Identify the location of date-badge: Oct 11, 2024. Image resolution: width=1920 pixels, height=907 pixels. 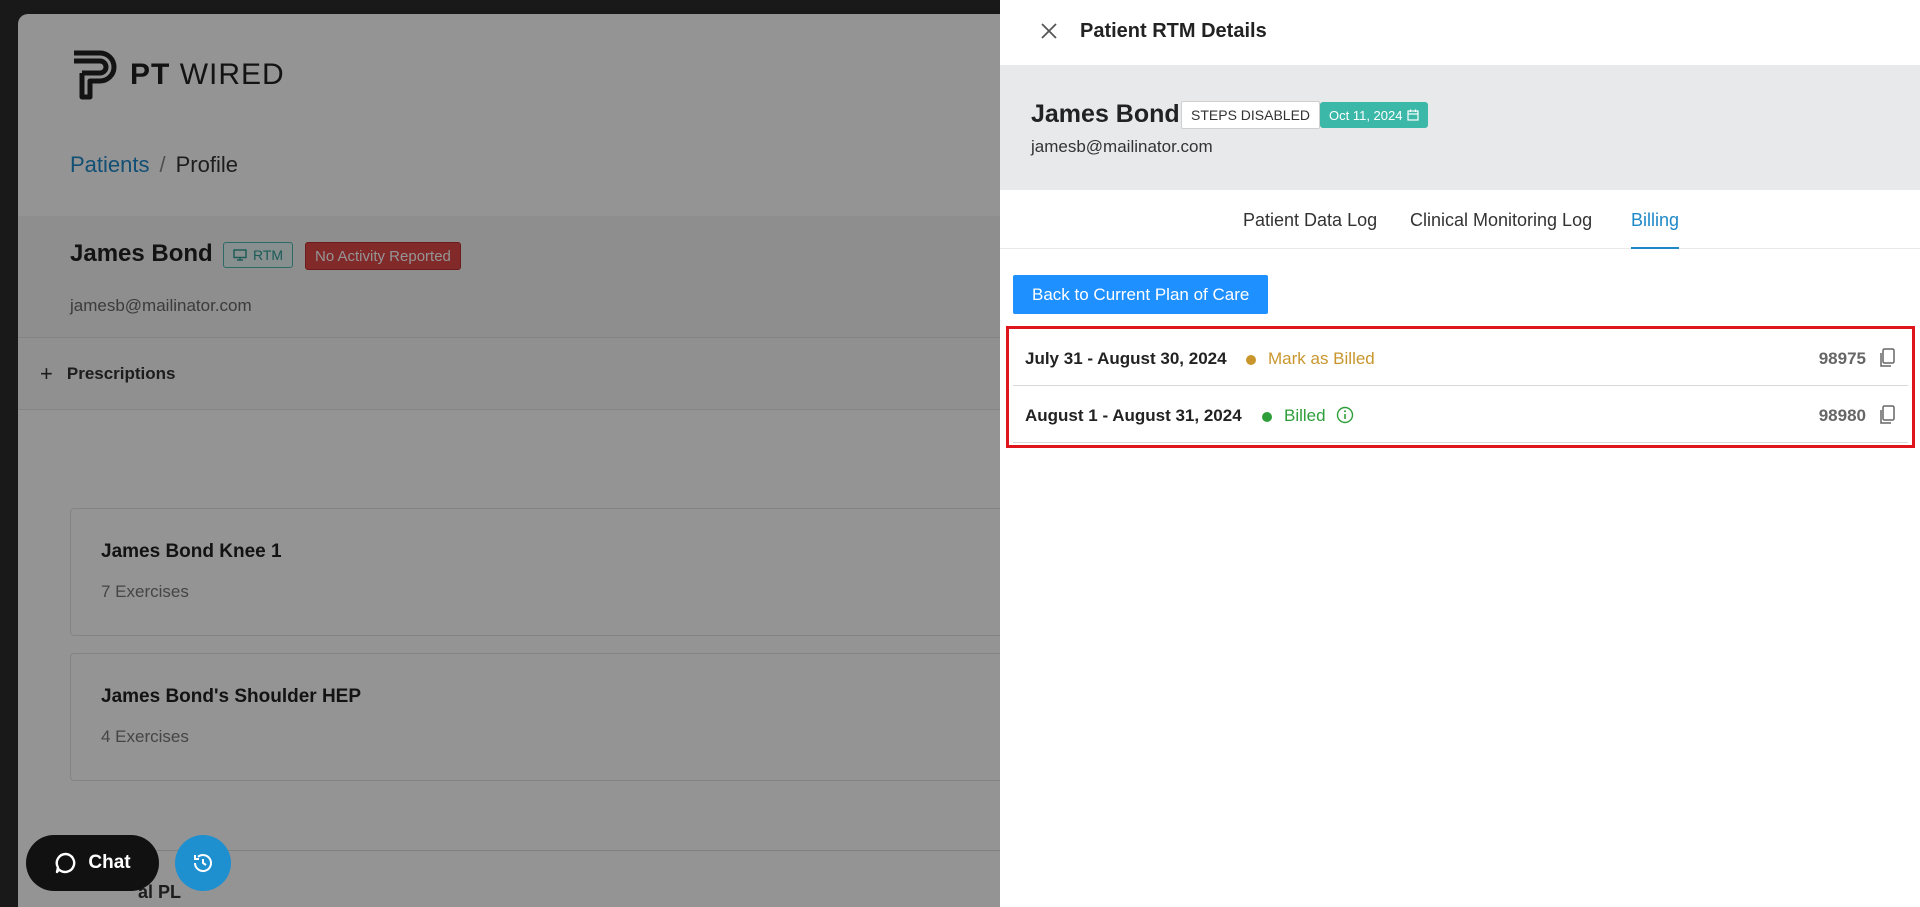
(1374, 115).